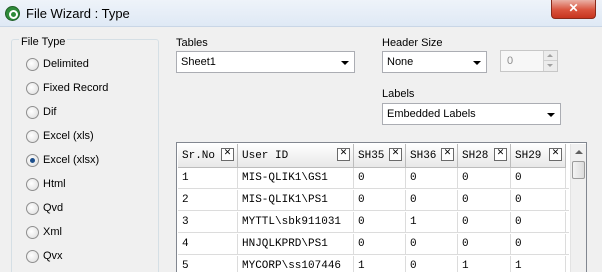 This screenshot has width=602, height=272. What do you see at coordinates (550, 56) in the screenshot?
I see `spin-up-arrow-icon` at bounding box center [550, 56].